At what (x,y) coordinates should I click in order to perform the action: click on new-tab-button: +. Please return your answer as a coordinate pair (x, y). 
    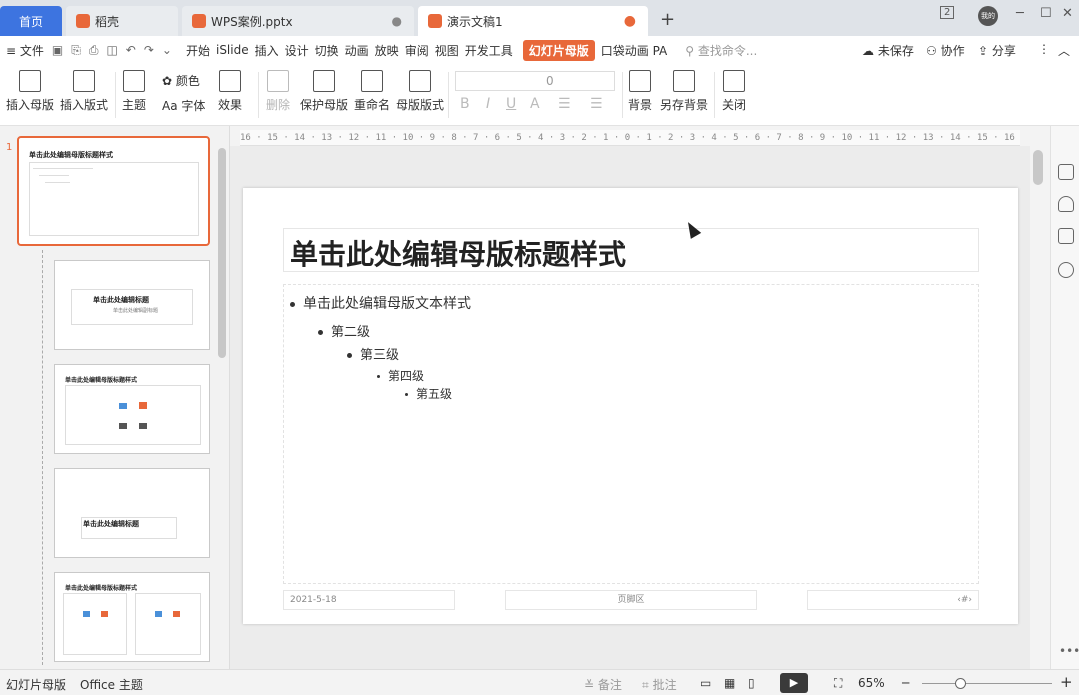
    Looking at the image, I should click on (667, 19).